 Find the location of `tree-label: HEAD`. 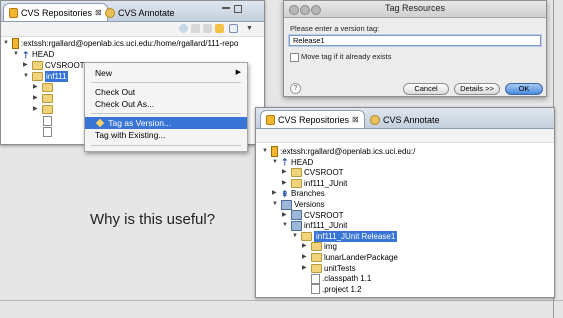

tree-label: HEAD is located at coordinates (43, 54).